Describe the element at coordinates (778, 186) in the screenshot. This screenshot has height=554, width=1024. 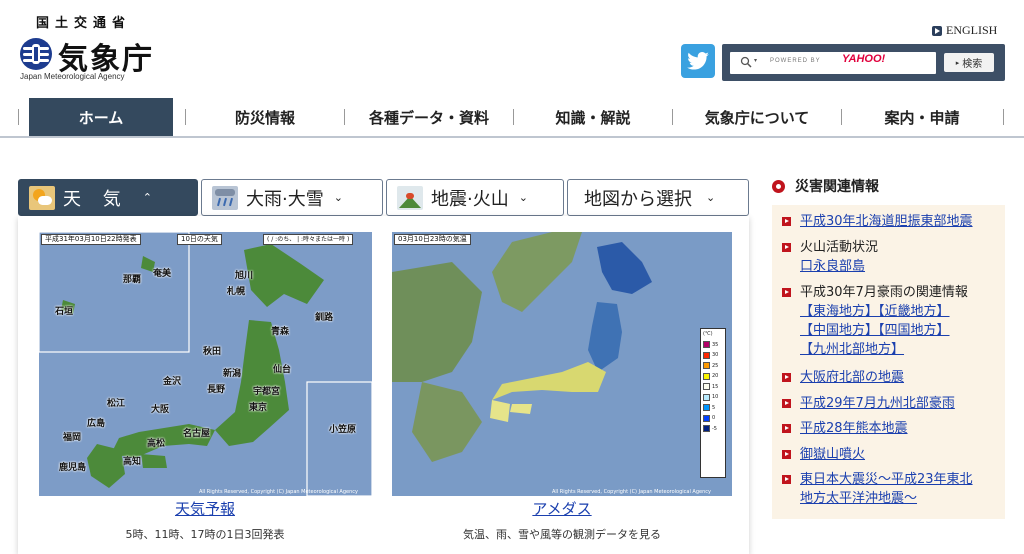
I see `bullet-circle-icon` at that location.